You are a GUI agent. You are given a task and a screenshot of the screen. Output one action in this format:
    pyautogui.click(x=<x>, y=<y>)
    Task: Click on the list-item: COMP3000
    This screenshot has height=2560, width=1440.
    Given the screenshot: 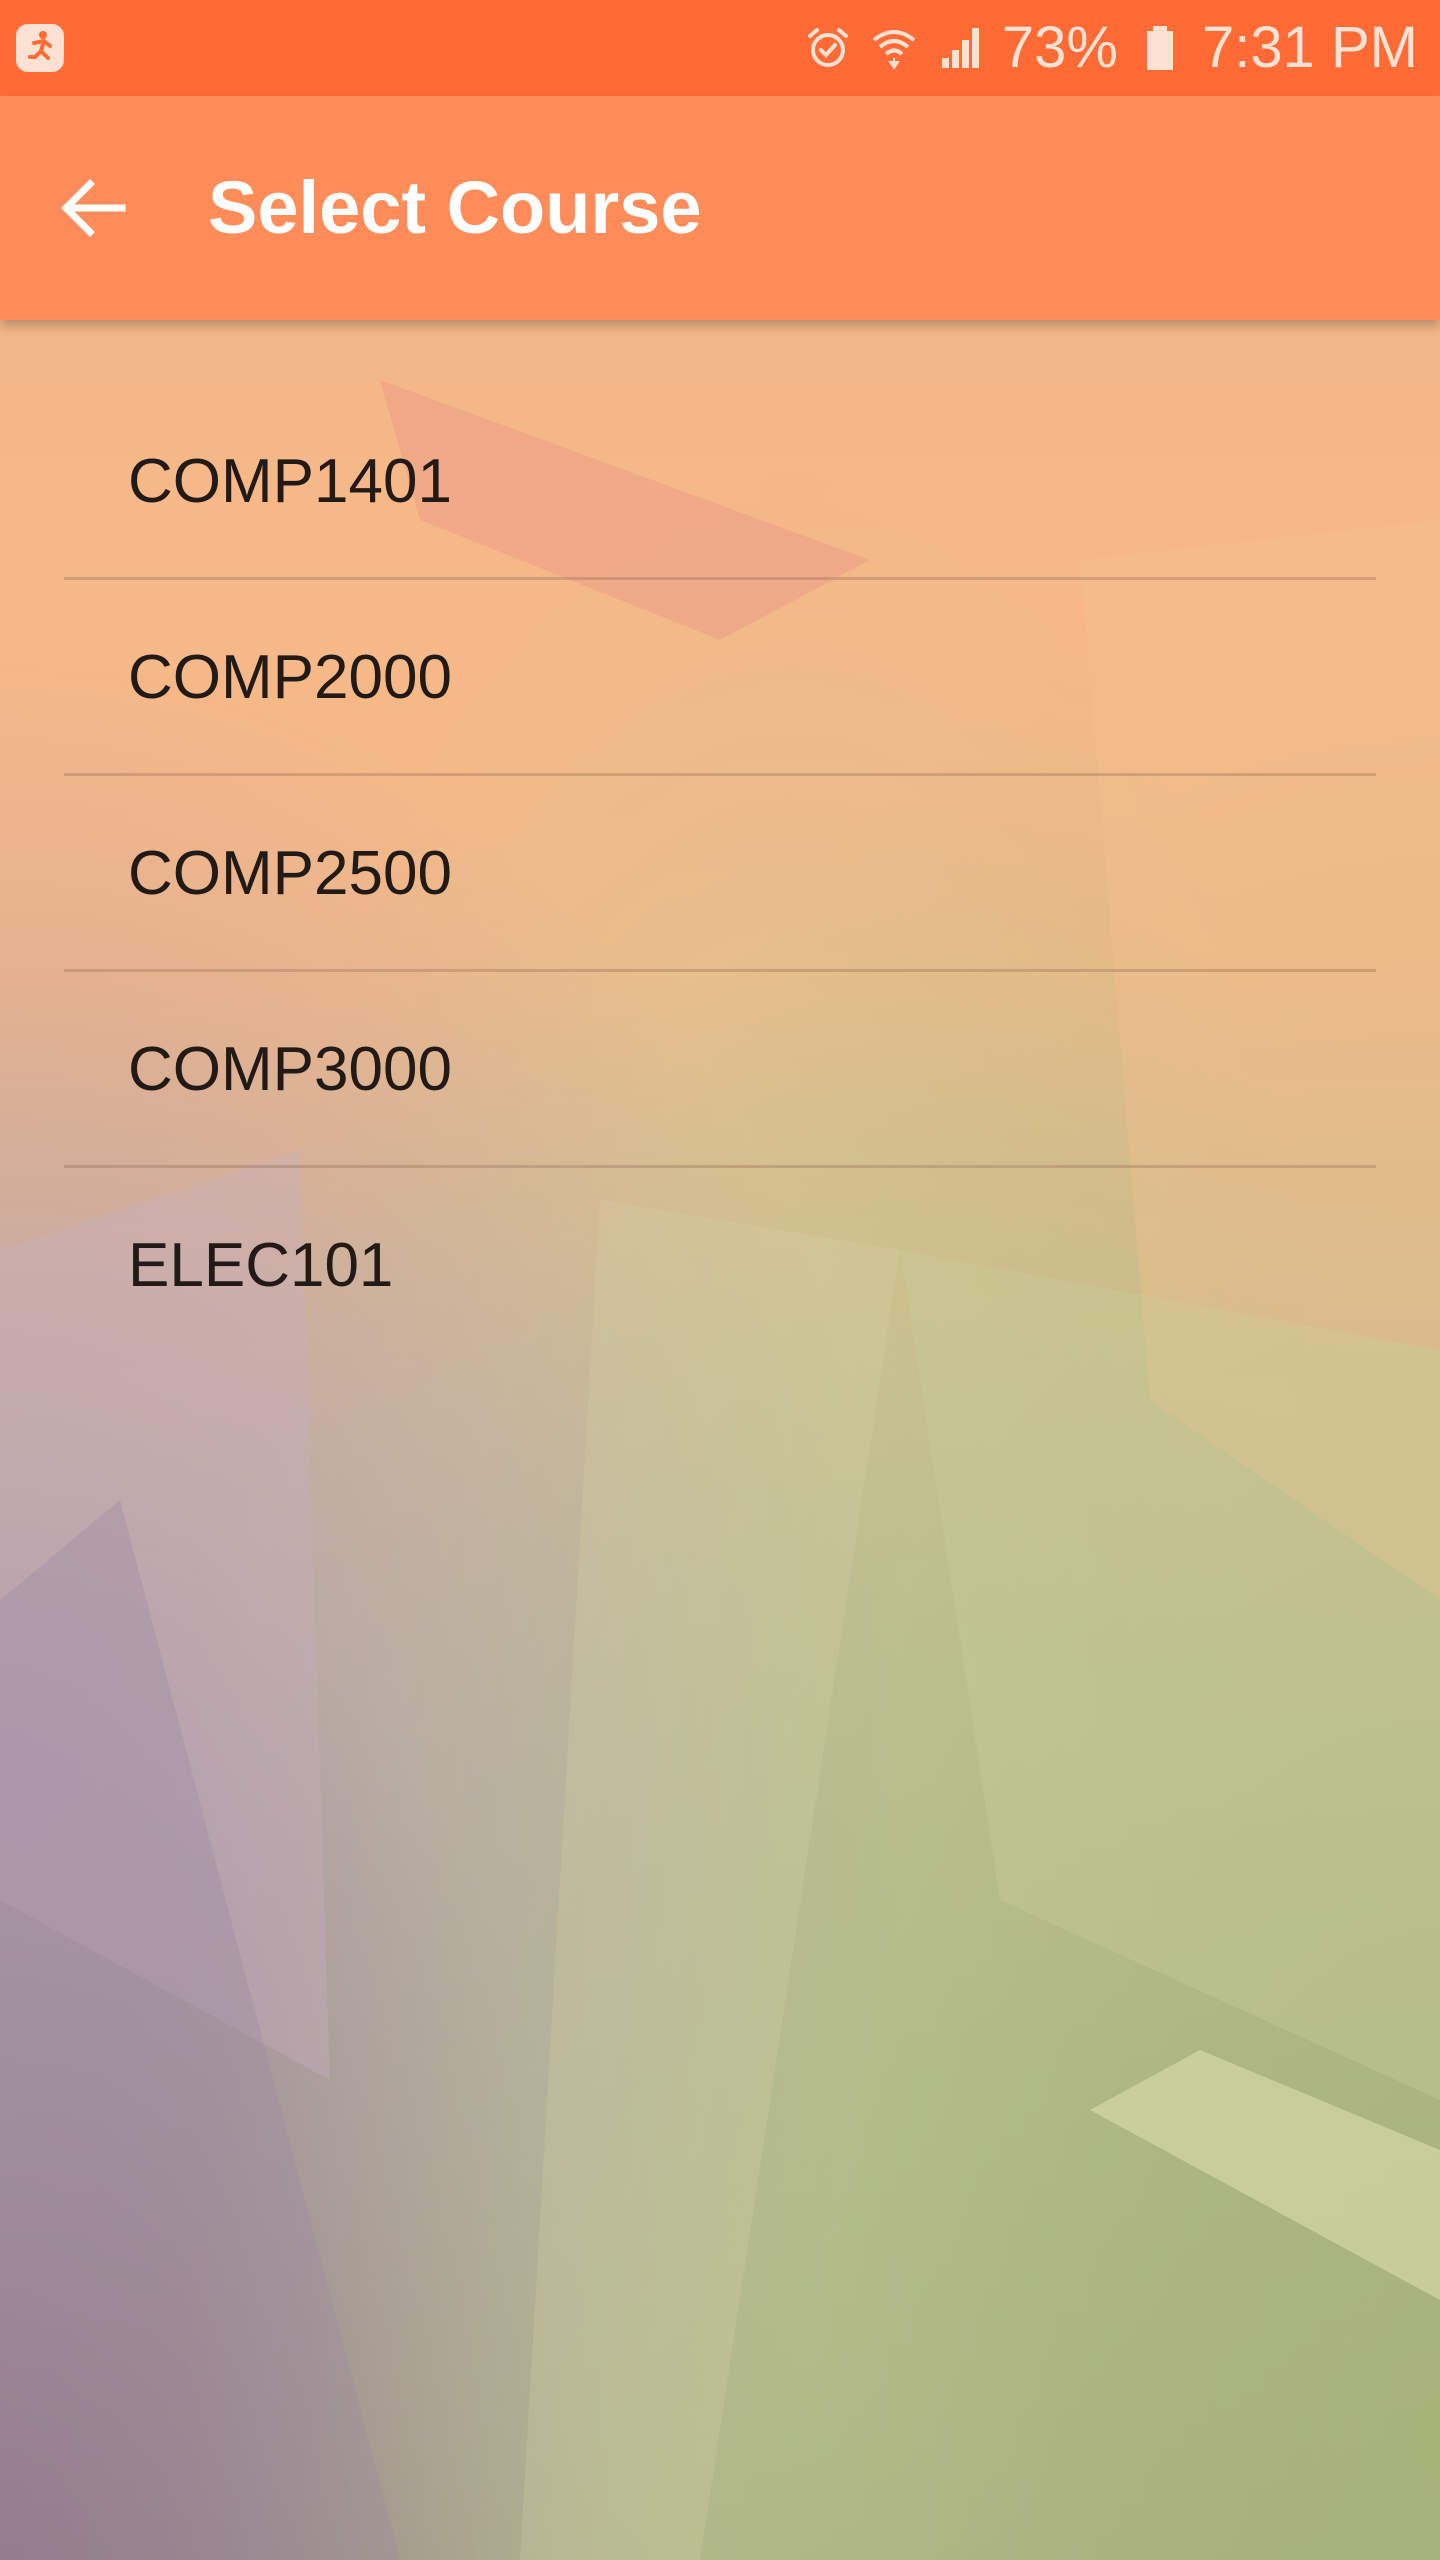 What is the action you would take?
    pyautogui.click(x=720, y=1070)
    